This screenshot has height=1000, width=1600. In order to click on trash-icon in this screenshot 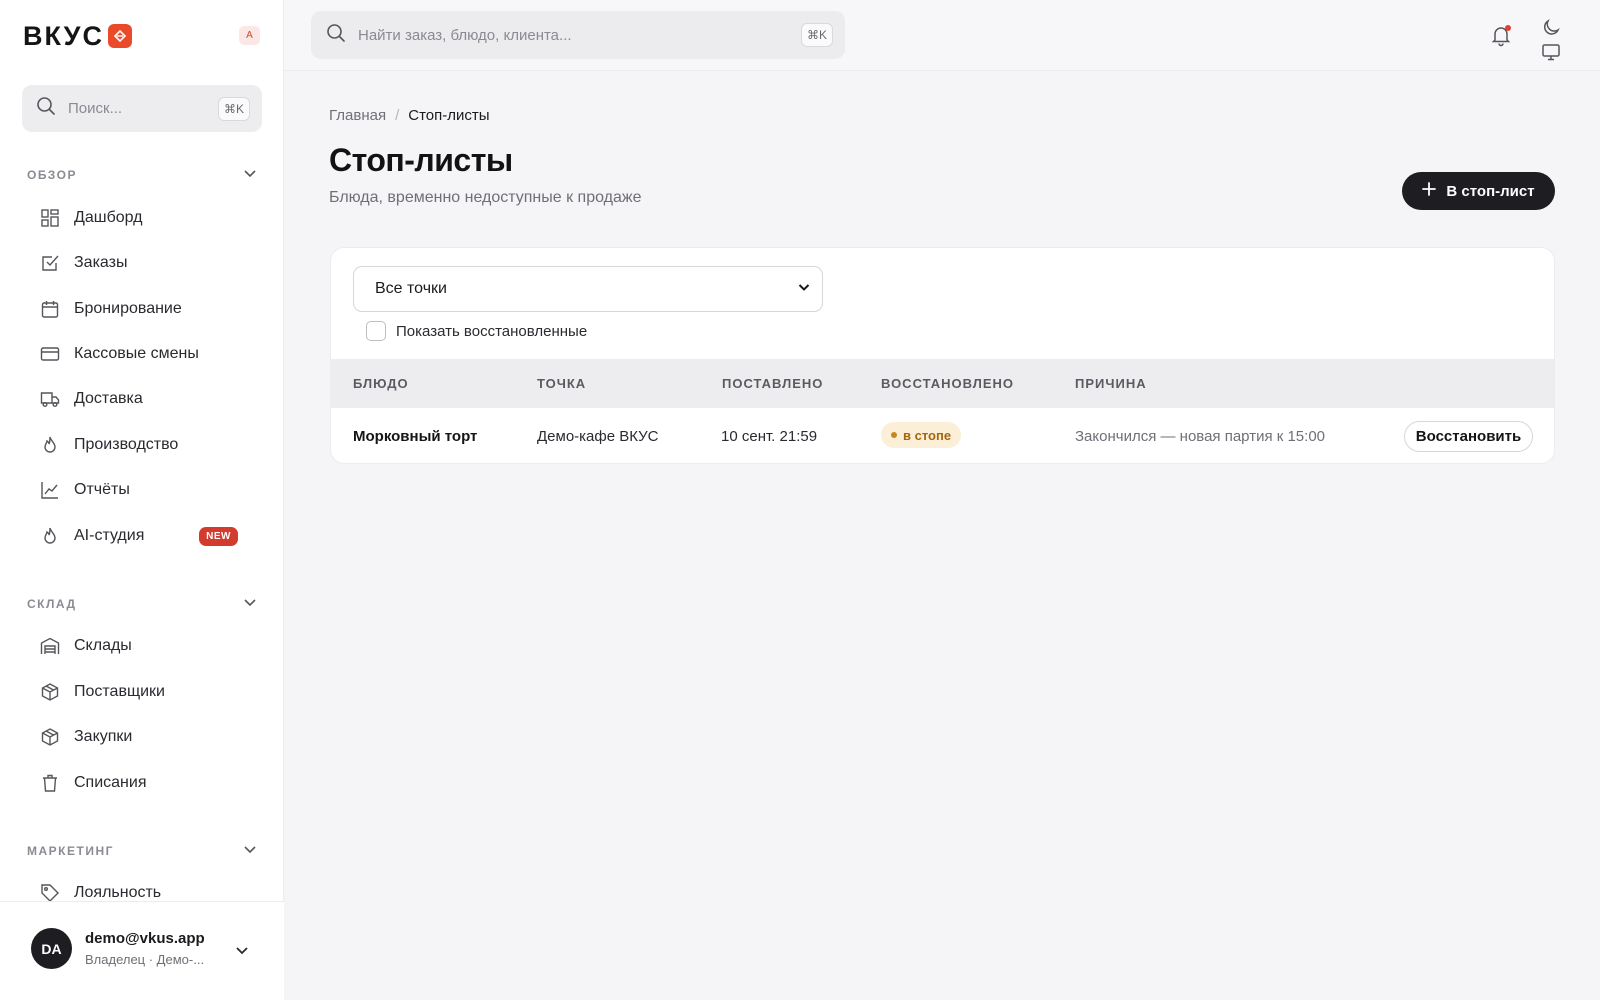, I will do `click(50, 783)`.